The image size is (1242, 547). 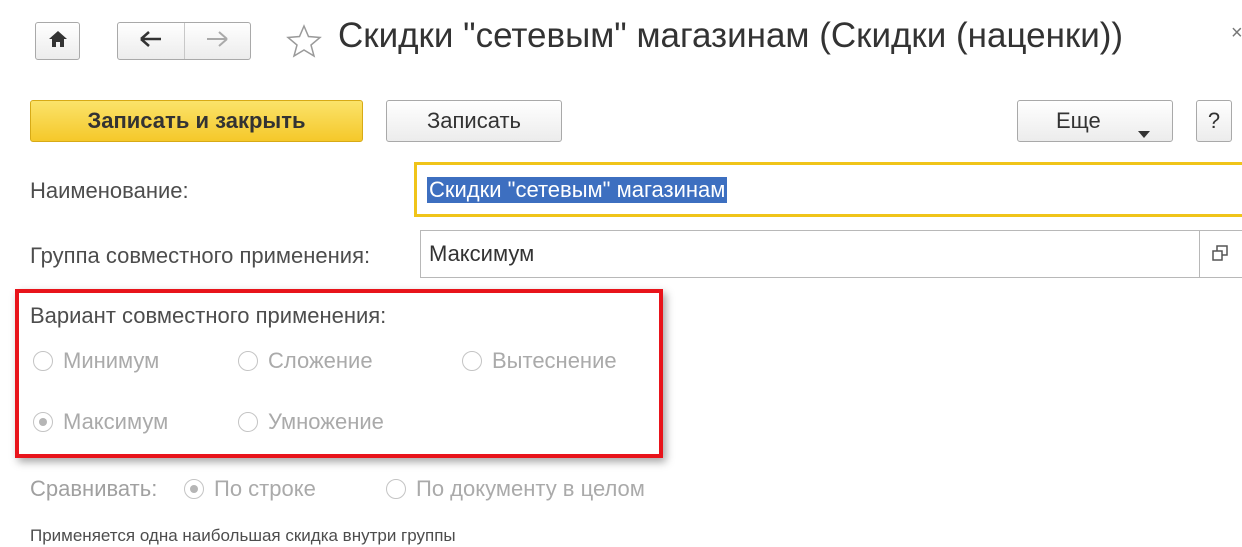 I want to click on compare-option-label: По строке, so click(x=265, y=488).